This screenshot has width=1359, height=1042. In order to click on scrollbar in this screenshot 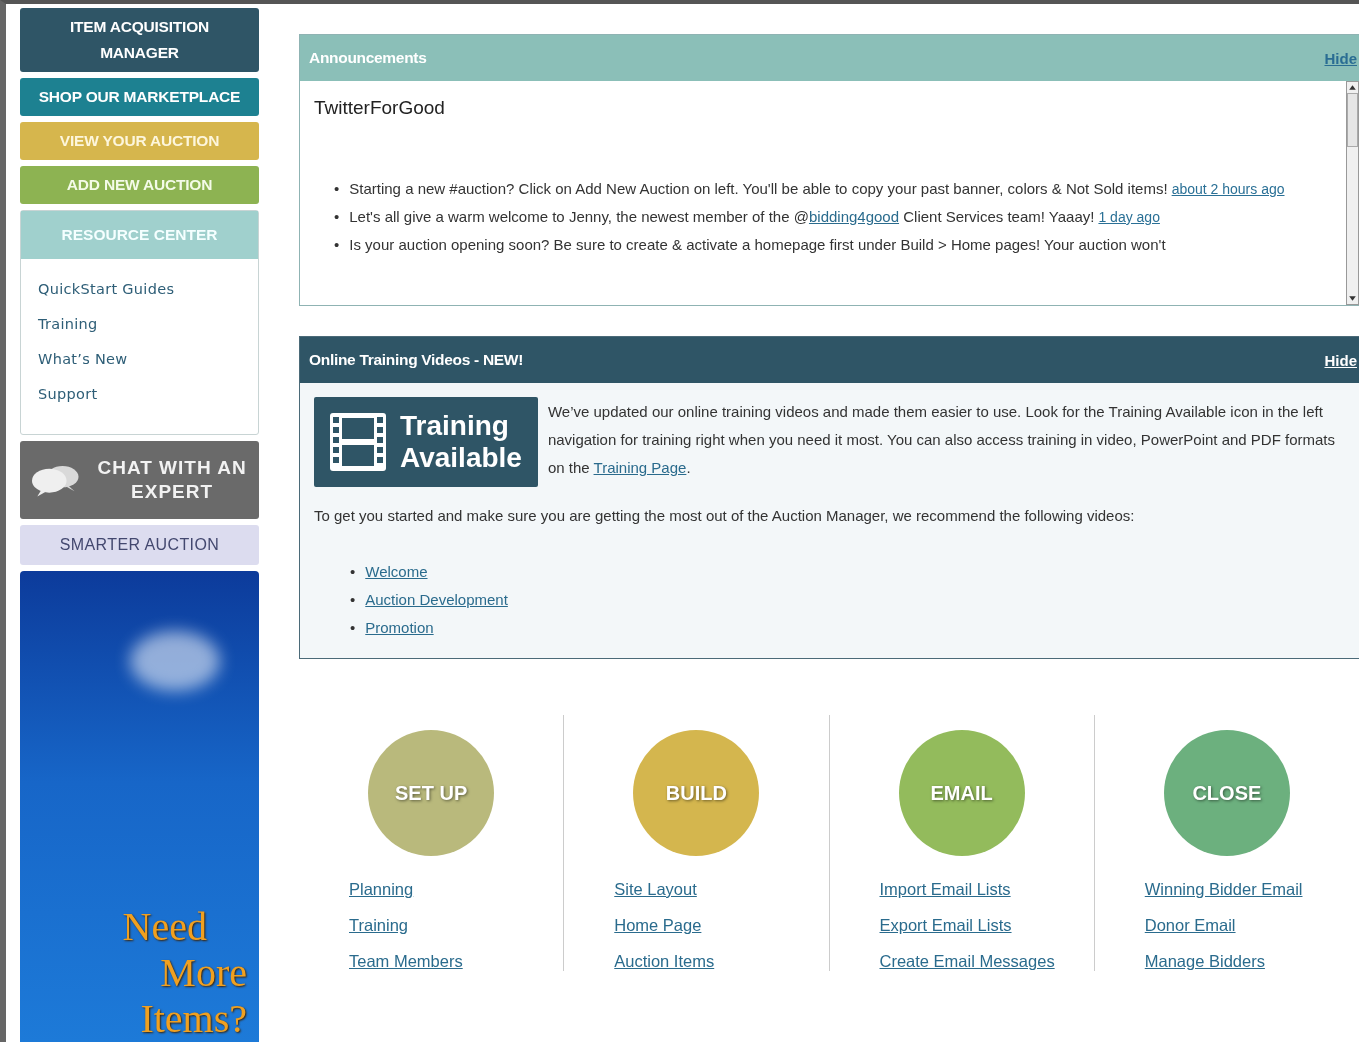, I will do `click(1352, 193)`.